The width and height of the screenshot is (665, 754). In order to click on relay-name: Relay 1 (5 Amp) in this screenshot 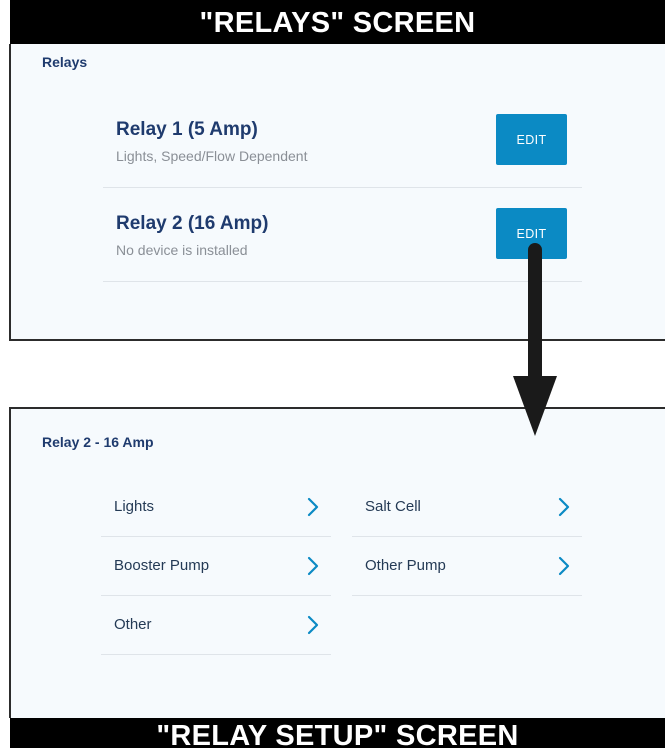, I will do `click(187, 129)`.